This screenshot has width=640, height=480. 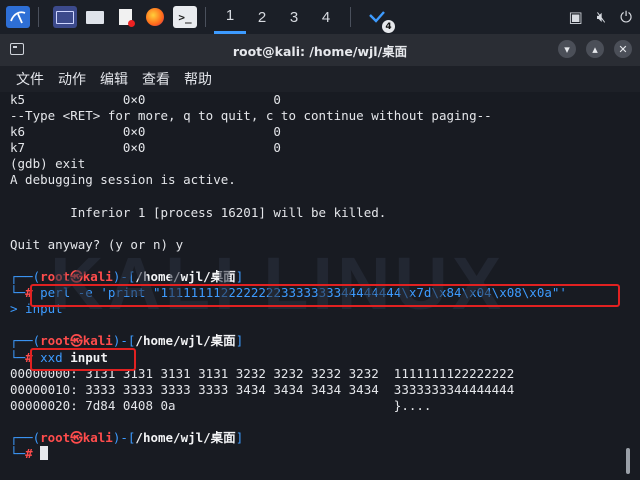 I want to click on window-title: root@kali: /home/wjl/桌面, so click(x=320, y=51).